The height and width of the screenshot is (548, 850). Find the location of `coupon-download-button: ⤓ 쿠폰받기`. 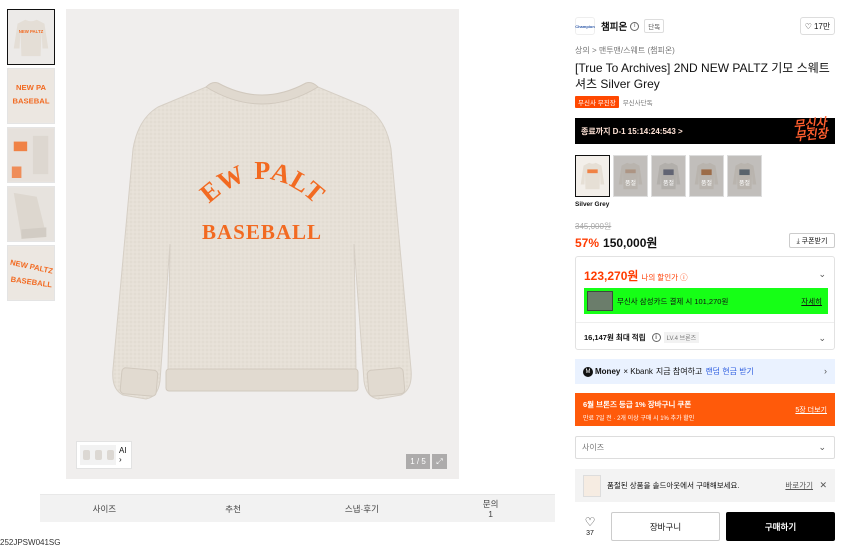

coupon-download-button: ⤓ 쿠폰받기 is located at coordinates (812, 240).